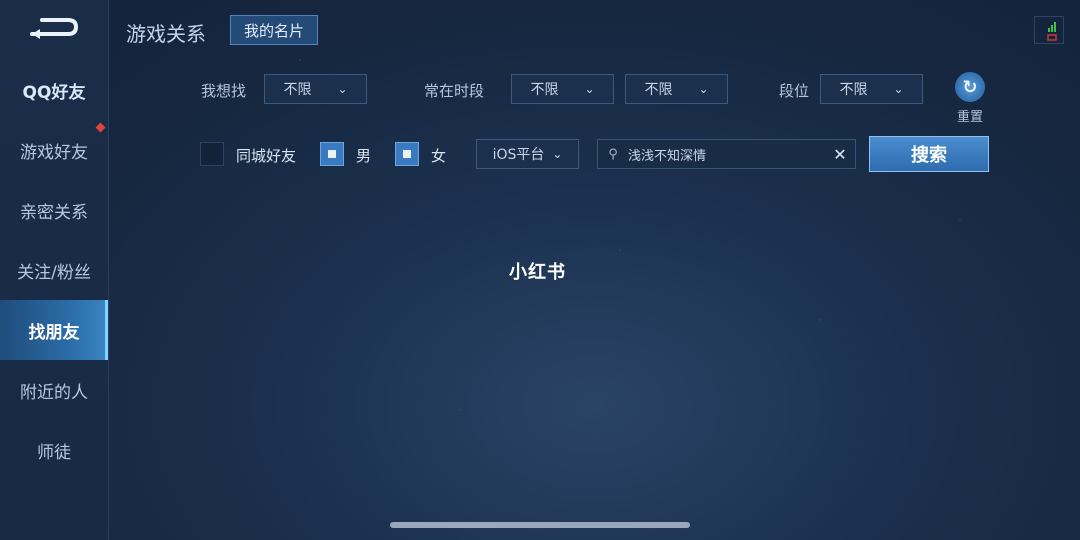 The image size is (1080, 540). I want to click on signal-indicator, so click(1049, 30).